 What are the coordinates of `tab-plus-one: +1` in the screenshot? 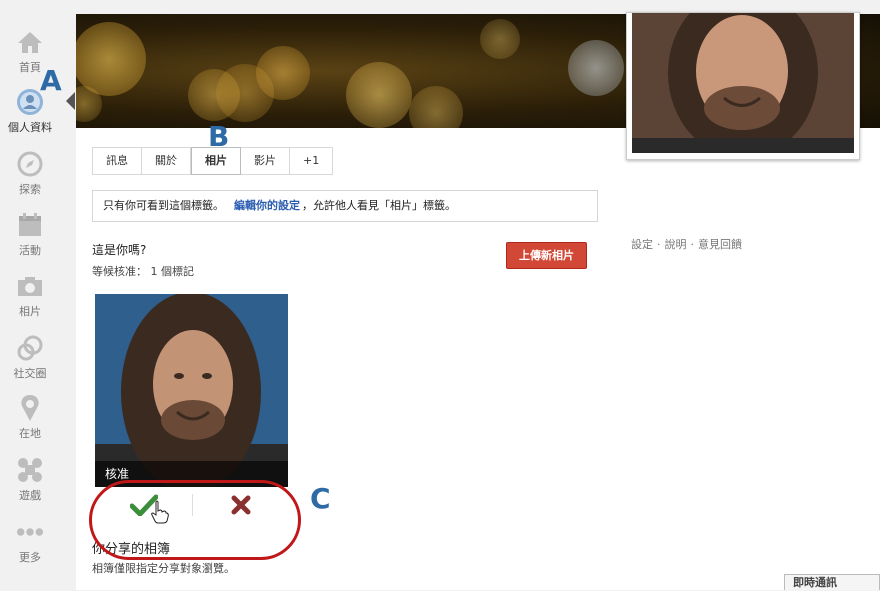 It's located at (311, 161).